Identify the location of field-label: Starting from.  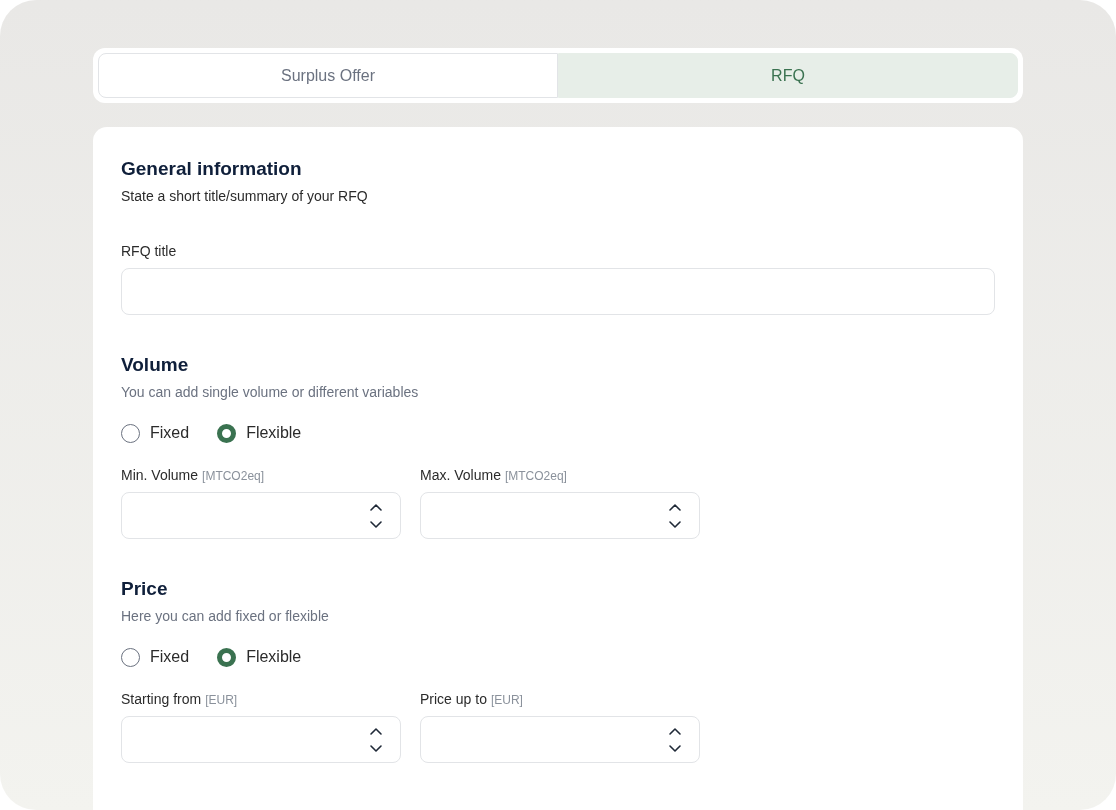
(161, 699).